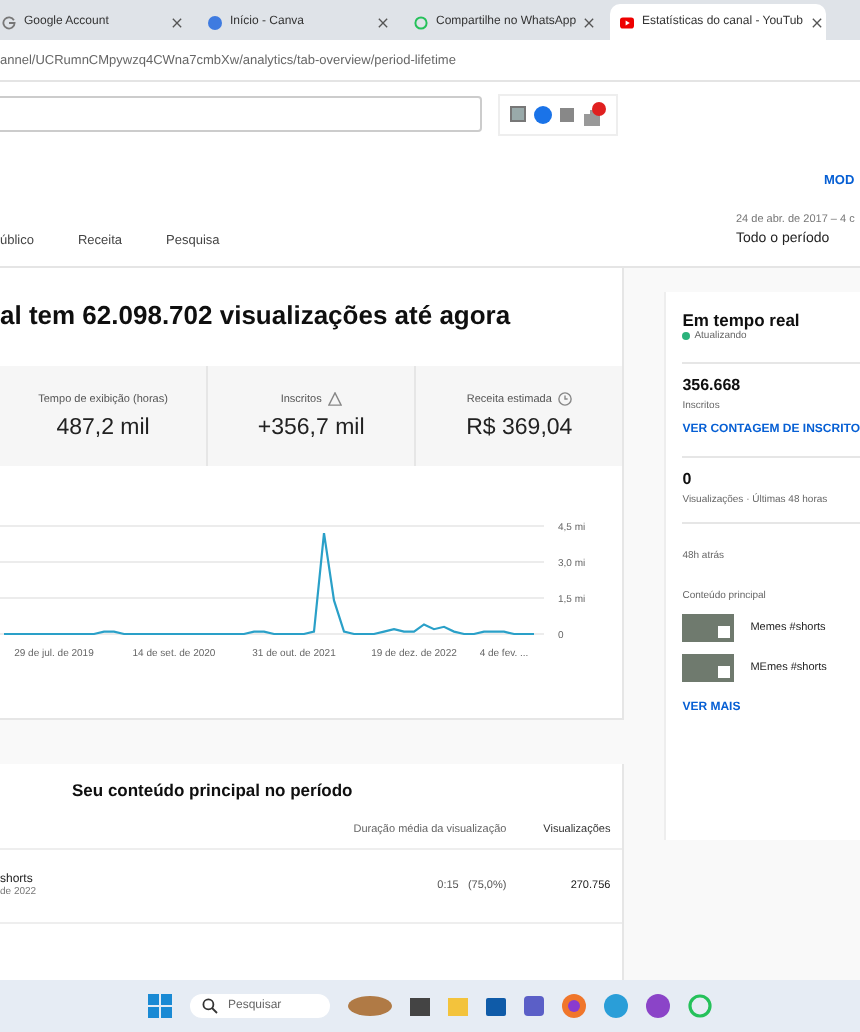  I want to click on square-icon, so click(567, 114).